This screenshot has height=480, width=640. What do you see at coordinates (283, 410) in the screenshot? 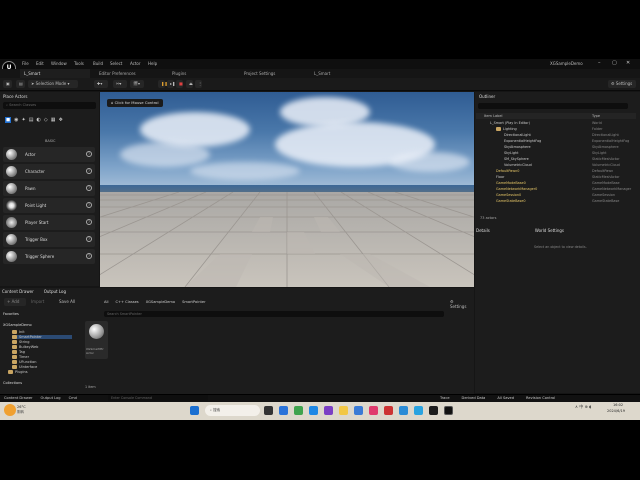
I see `edge-icon` at bounding box center [283, 410].